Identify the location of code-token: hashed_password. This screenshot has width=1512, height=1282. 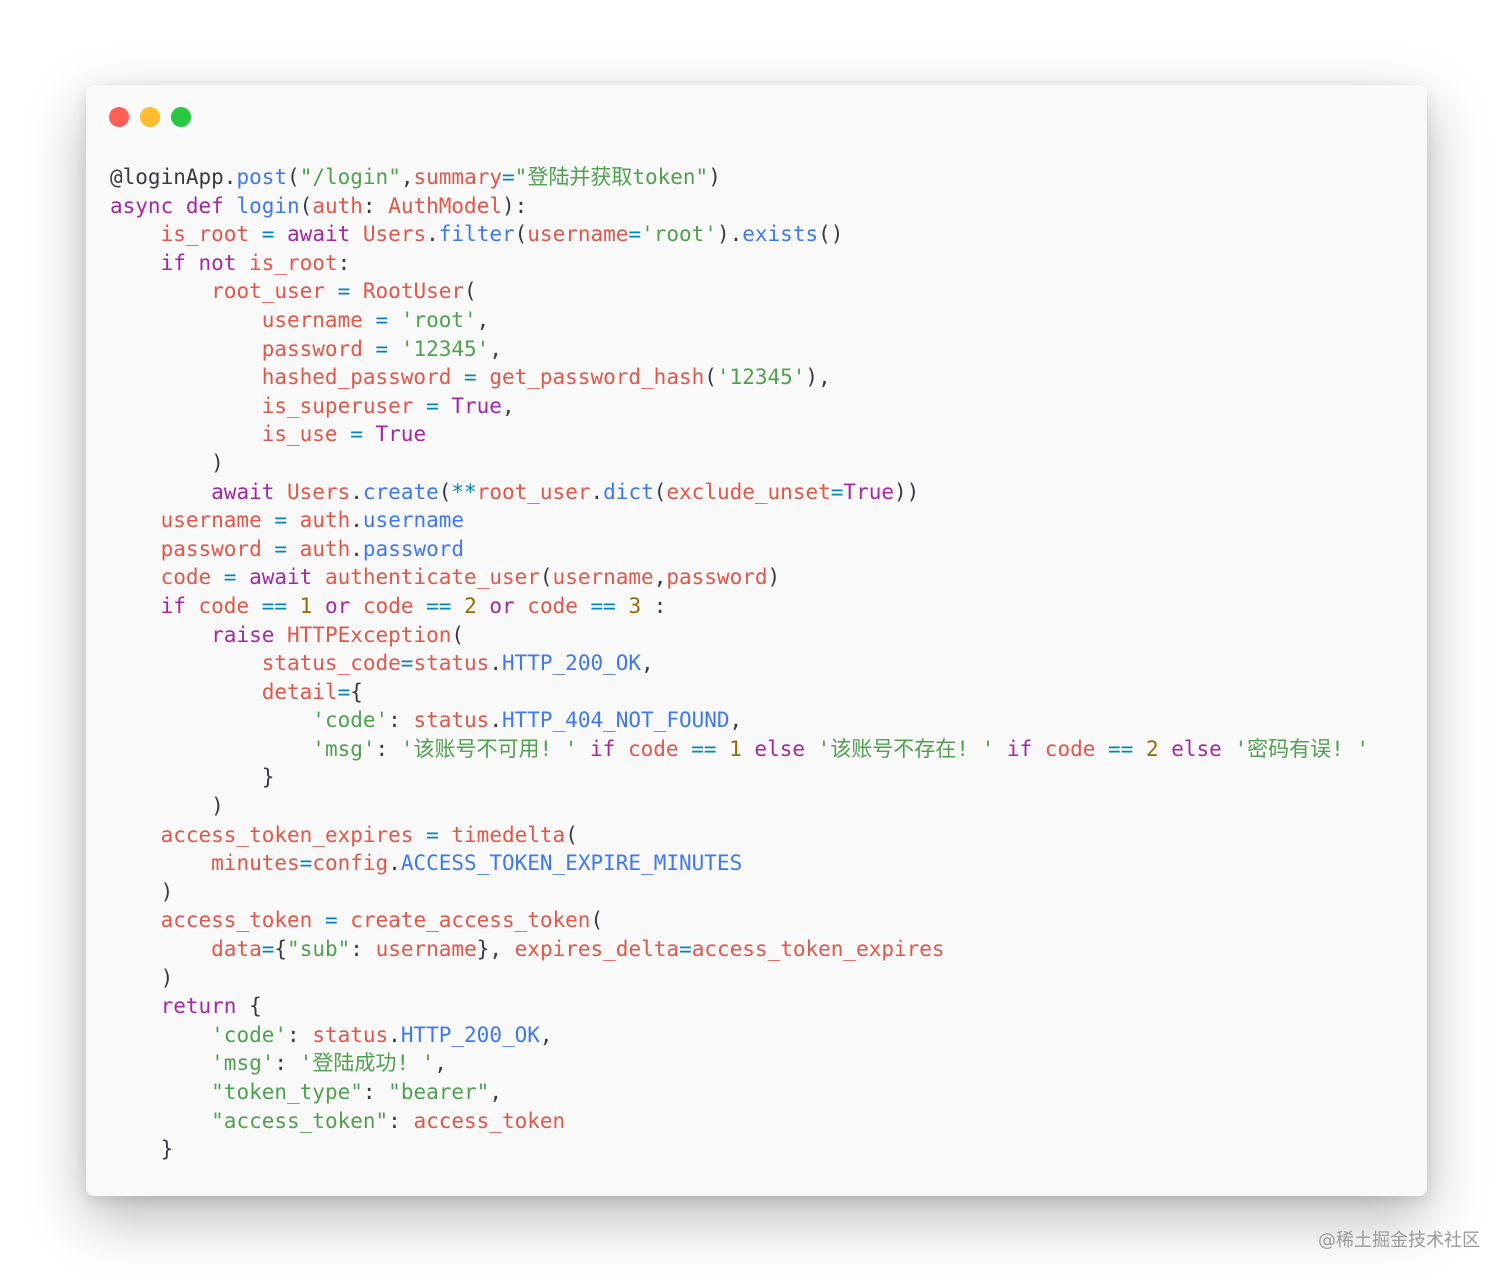
(356, 377).